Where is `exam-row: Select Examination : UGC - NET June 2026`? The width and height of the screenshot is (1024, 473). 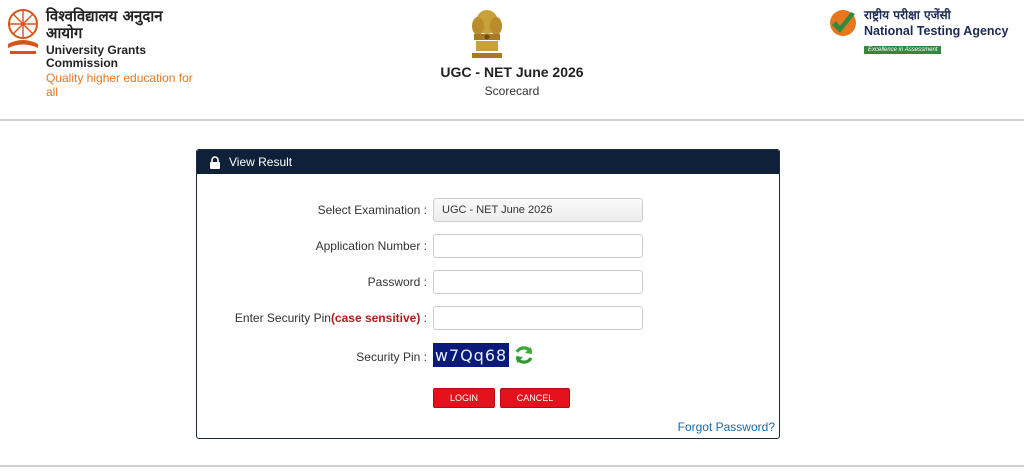
exam-row: Select Examination : UGC - NET June 2026 is located at coordinates (489, 210).